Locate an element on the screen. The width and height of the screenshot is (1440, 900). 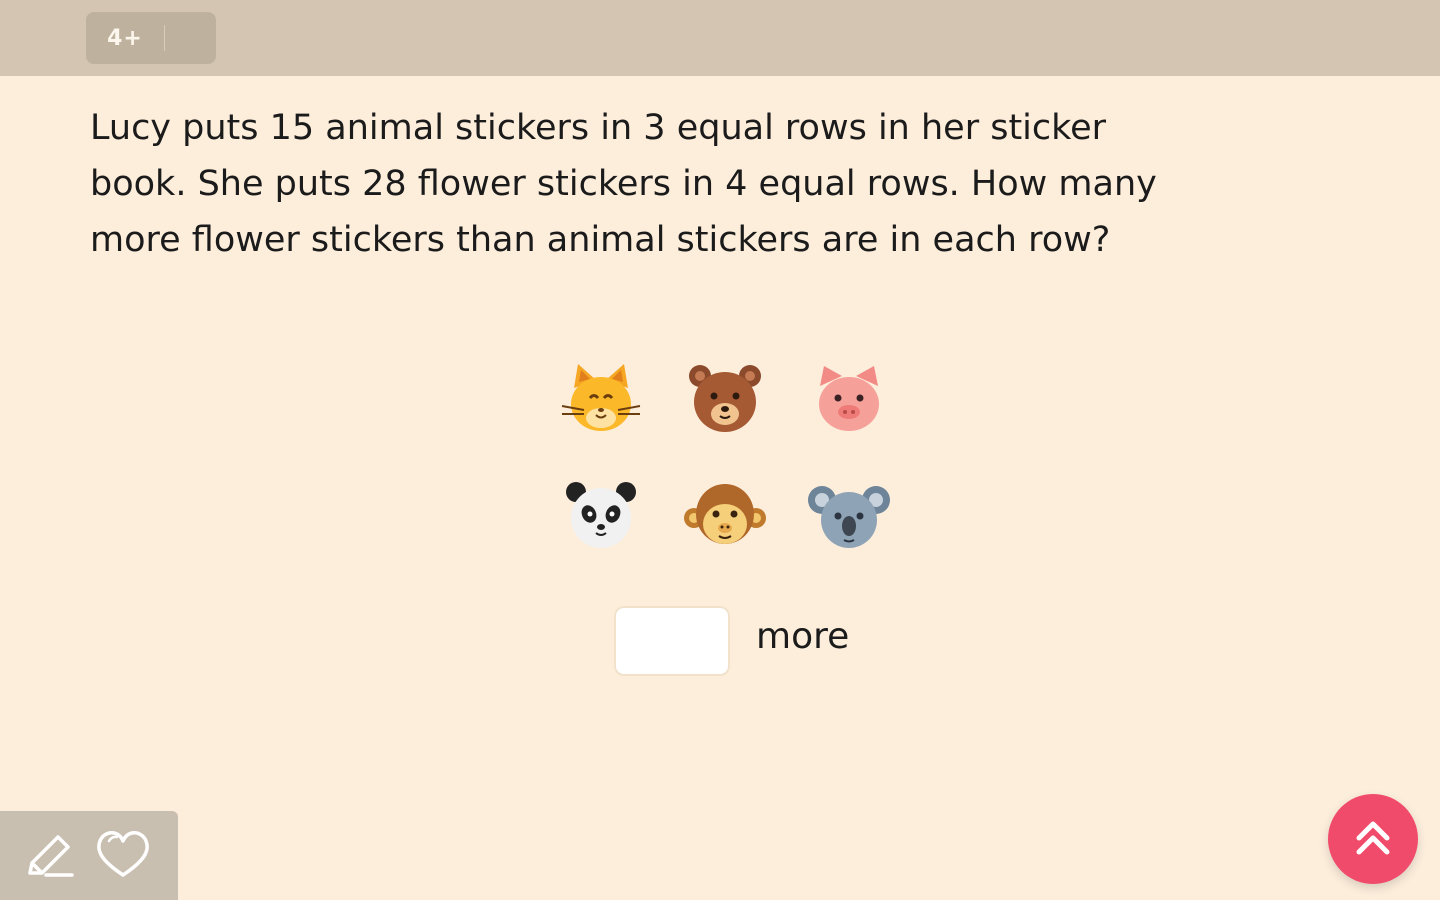
scroll-up-button is located at coordinates (1373, 839).